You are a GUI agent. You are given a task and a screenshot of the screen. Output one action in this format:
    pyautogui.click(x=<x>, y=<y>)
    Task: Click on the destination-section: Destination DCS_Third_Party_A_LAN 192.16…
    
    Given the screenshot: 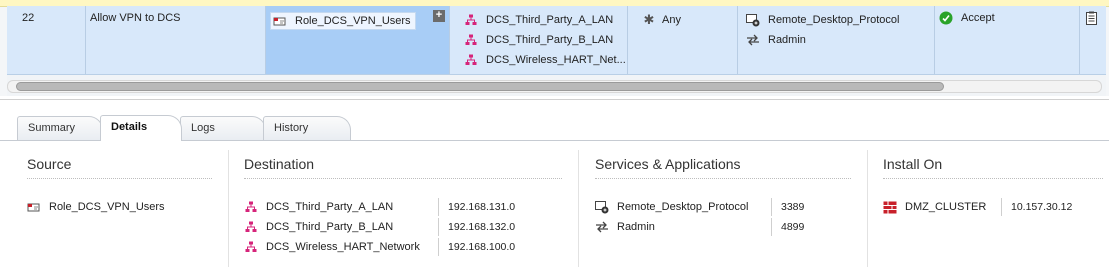 What is the action you would take?
    pyautogui.click(x=403, y=208)
    